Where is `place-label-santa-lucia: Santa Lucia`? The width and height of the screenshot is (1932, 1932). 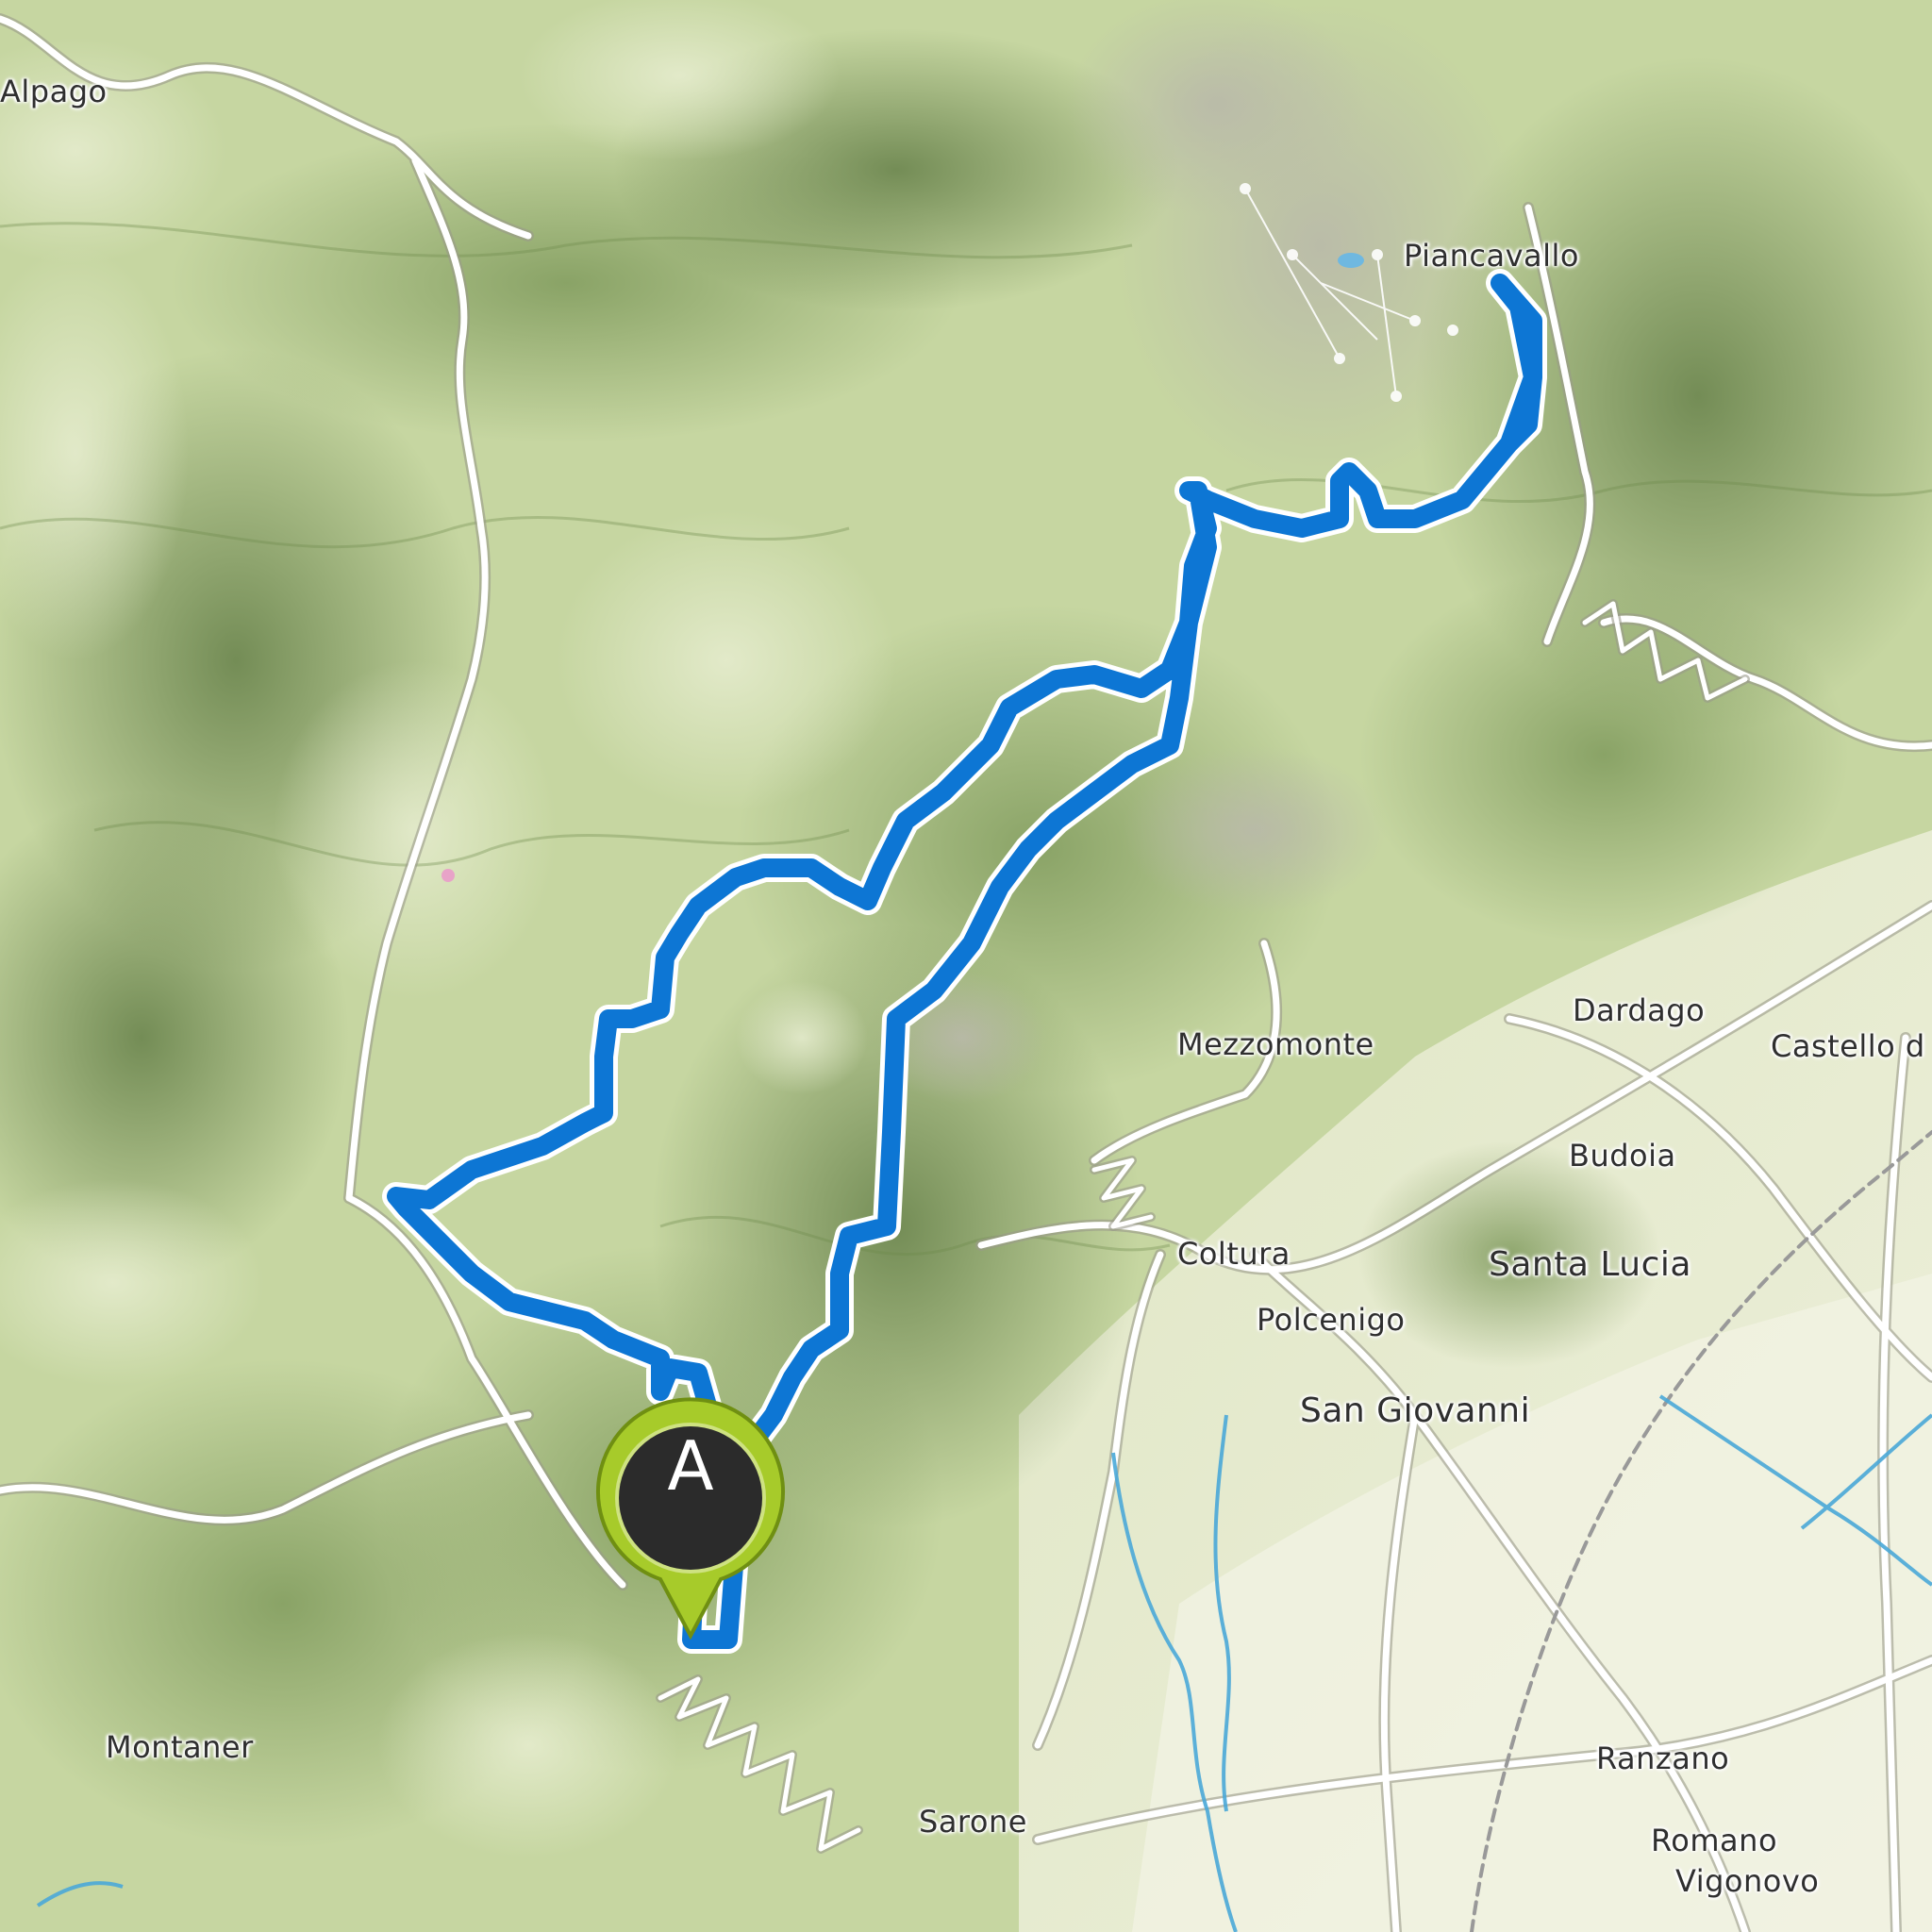 place-label-santa-lucia: Santa Lucia is located at coordinates (1590, 1265).